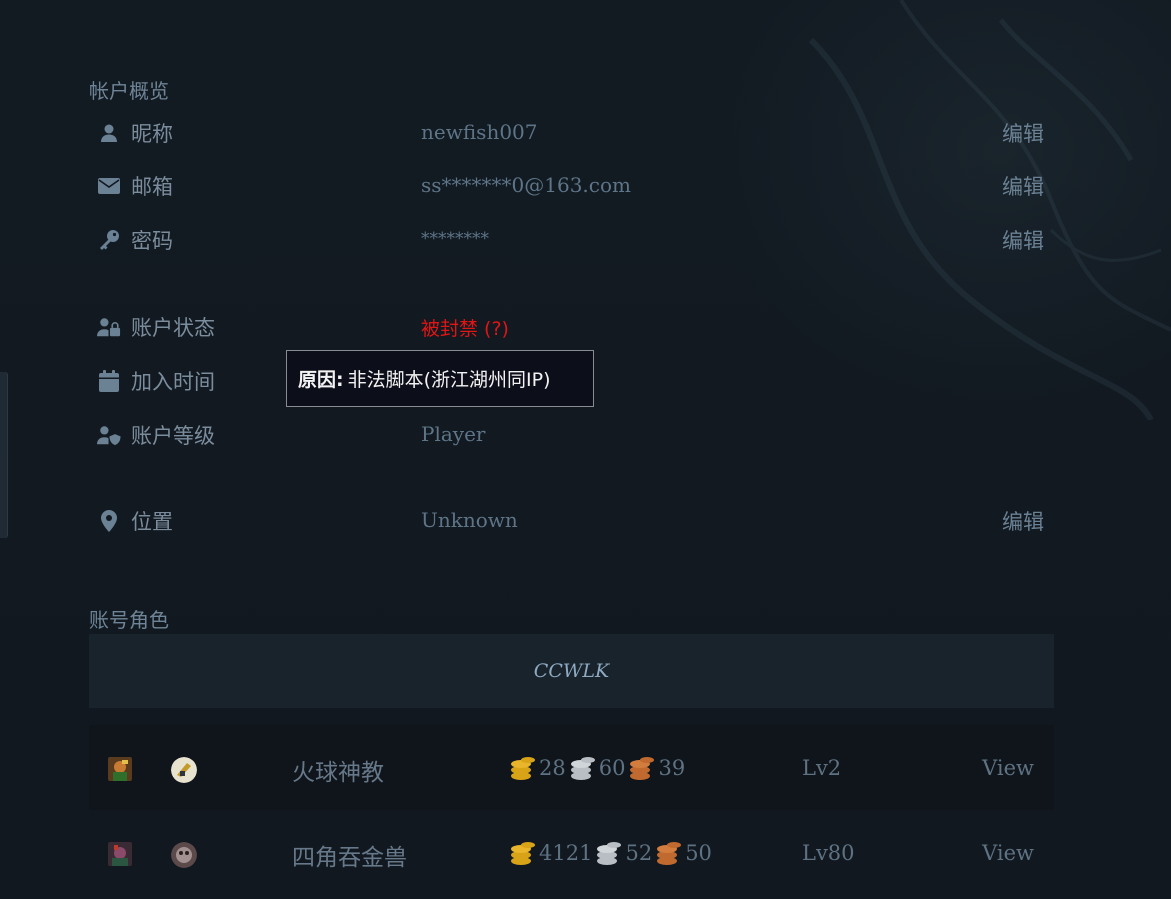 This screenshot has width=1171, height=899. I want to click on copper-amount: 50, so click(698, 853).